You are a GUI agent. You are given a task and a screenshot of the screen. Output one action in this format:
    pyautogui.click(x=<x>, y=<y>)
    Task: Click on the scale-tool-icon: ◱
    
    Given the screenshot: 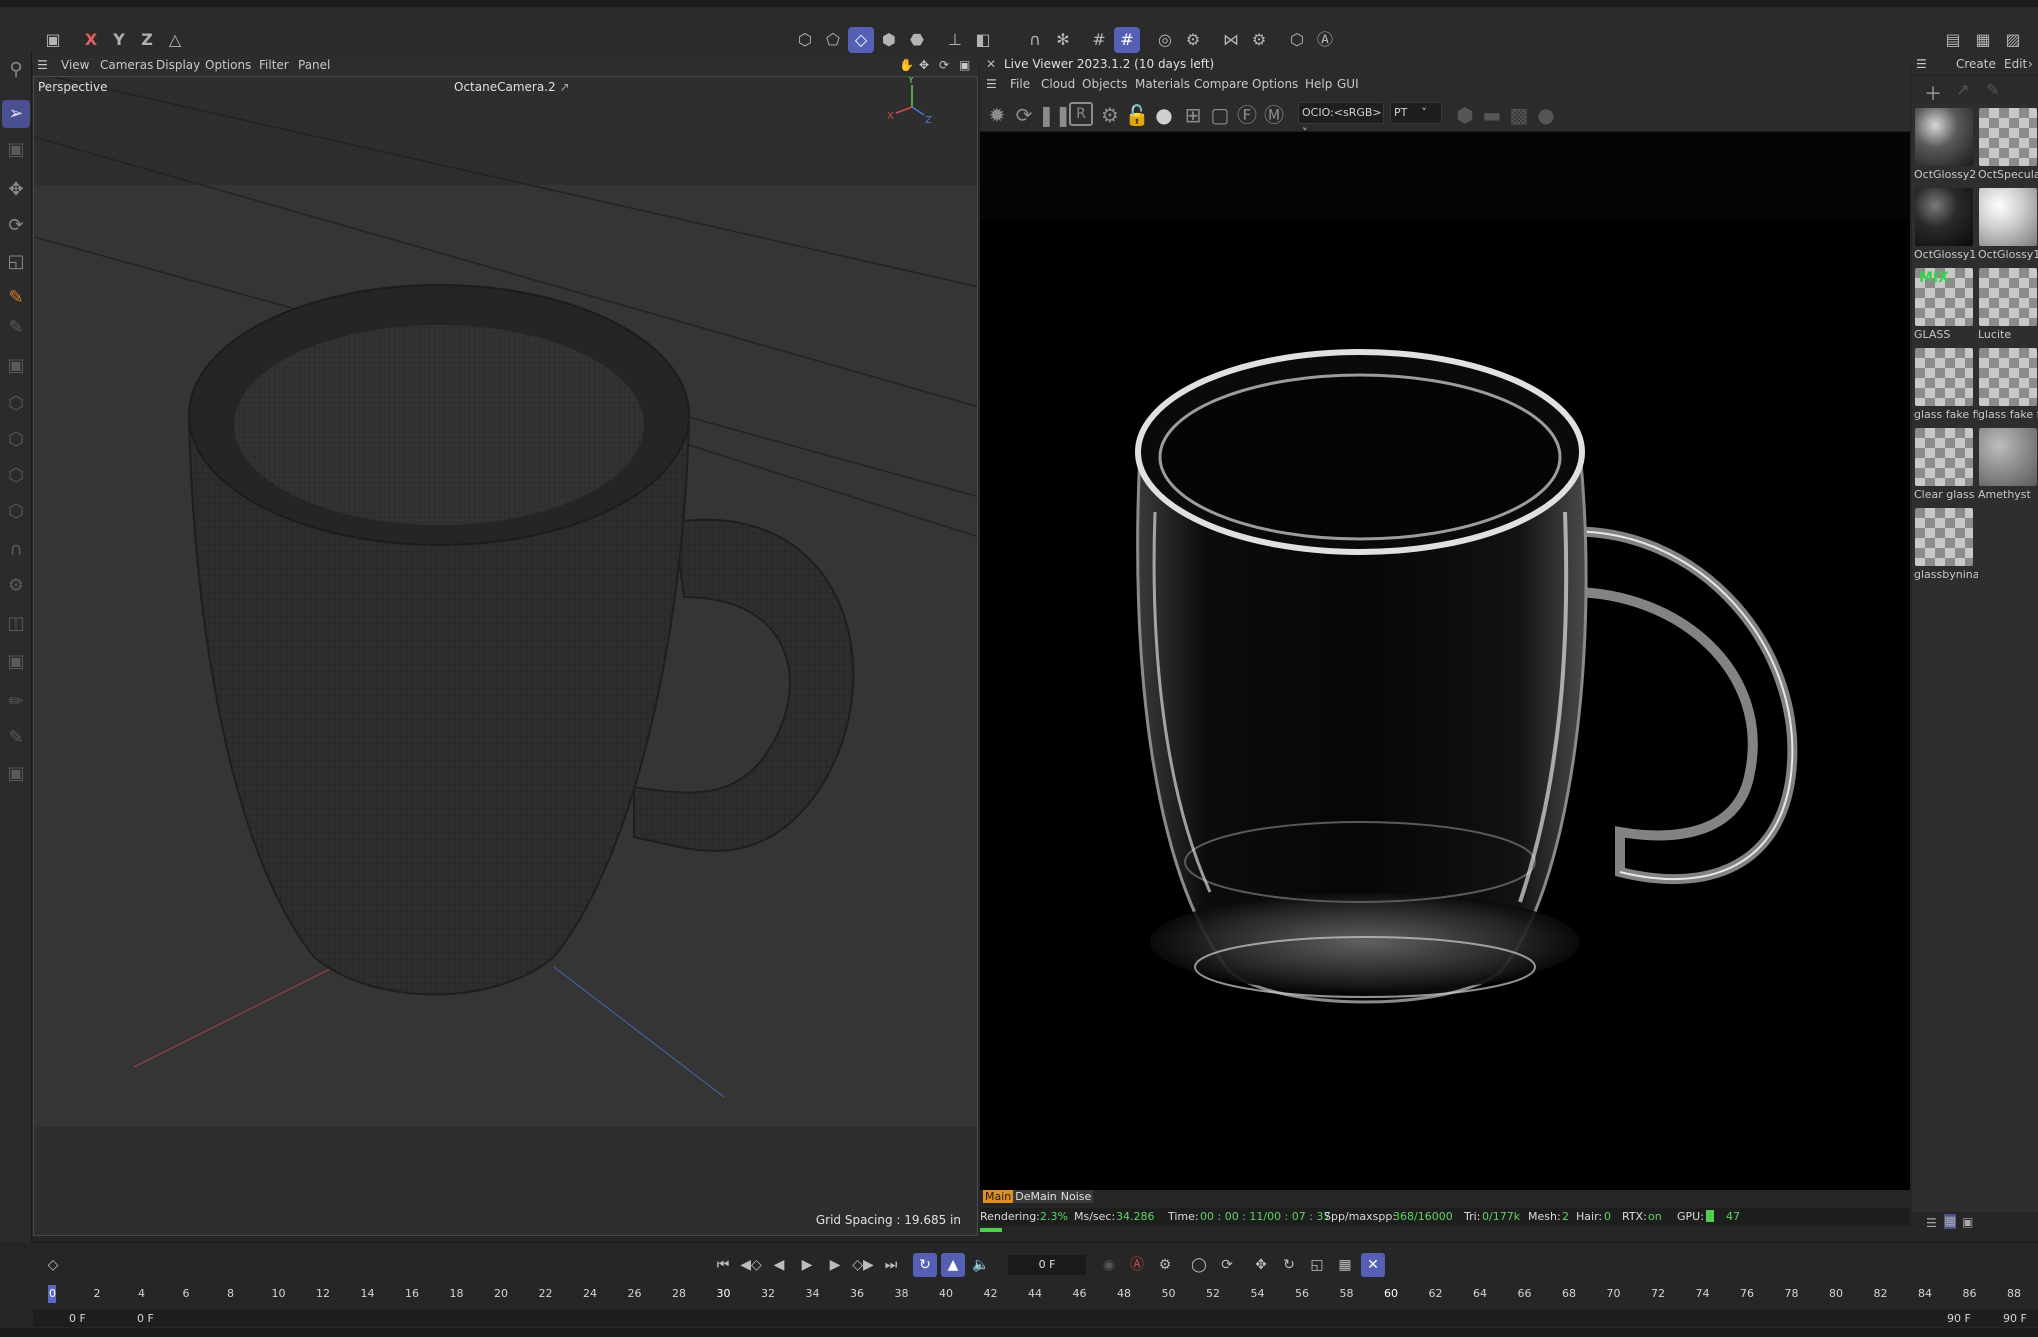 What is the action you would take?
    pyautogui.click(x=16, y=262)
    